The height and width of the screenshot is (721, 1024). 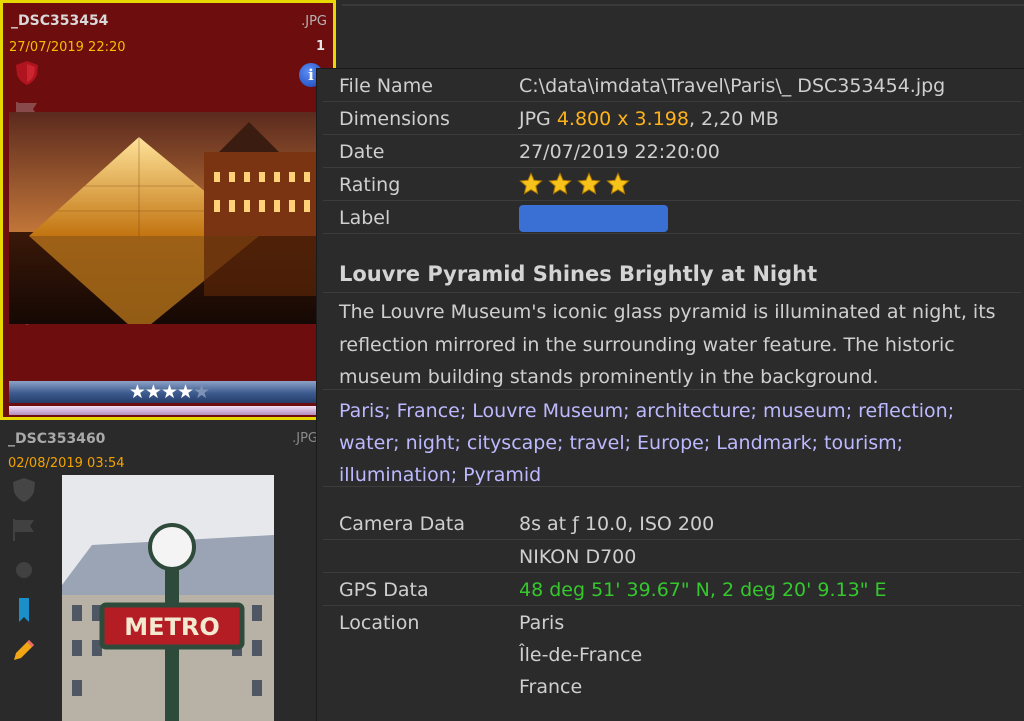 What do you see at coordinates (619, 152) in the screenshot?
I see `date-value: 27/07/2019 22:20:00` at bounding box center [619, 152].